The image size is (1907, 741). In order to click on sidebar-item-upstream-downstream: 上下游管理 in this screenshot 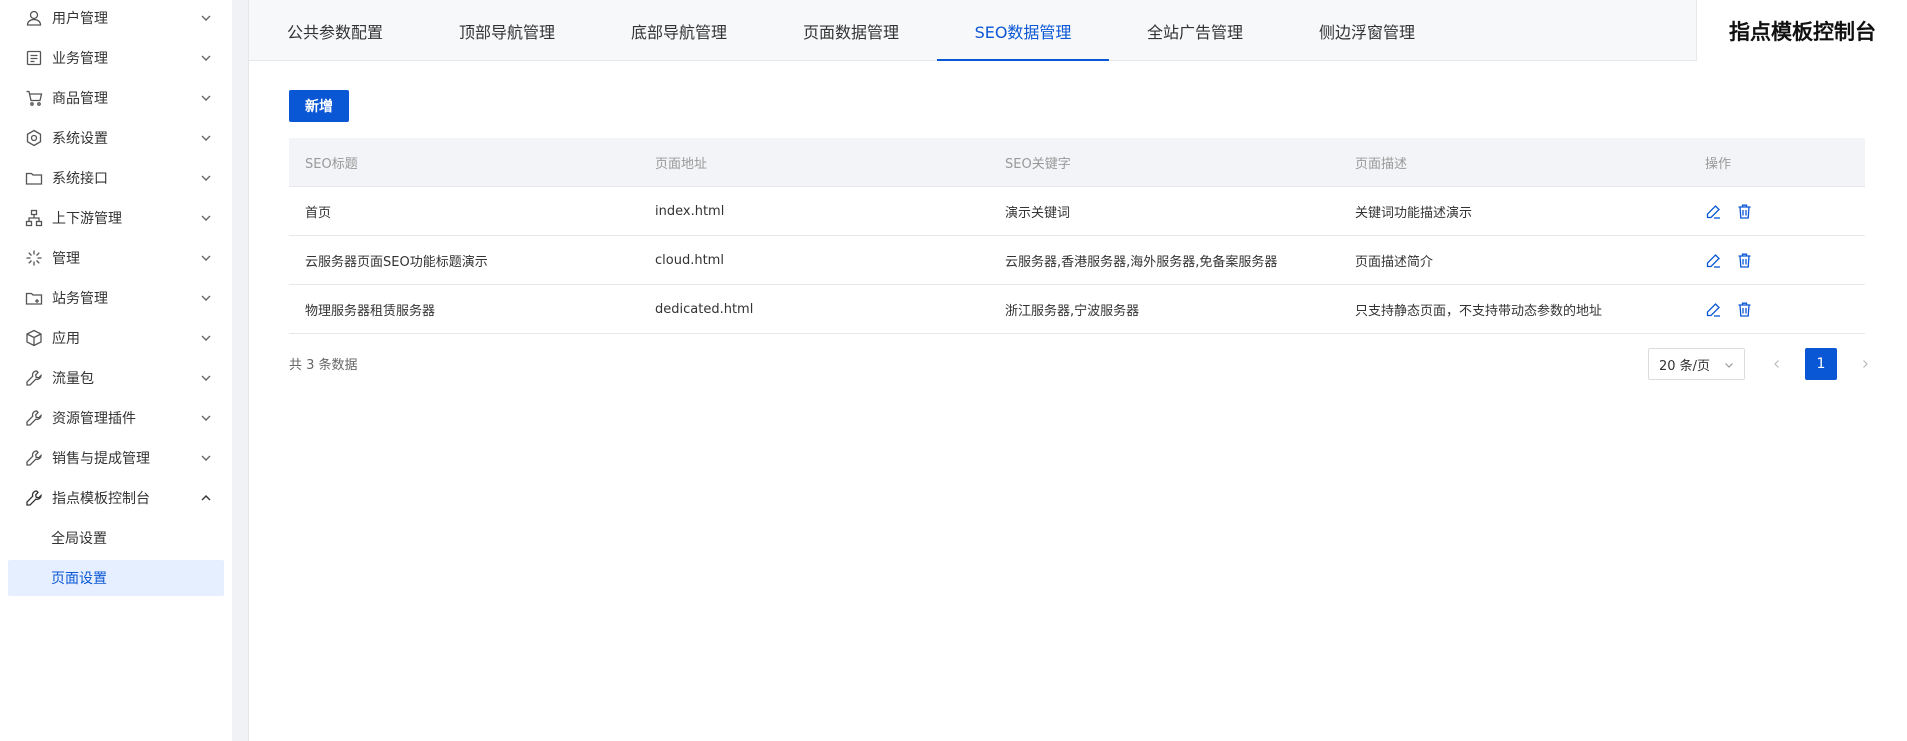, I will do `click(116, 218)`.